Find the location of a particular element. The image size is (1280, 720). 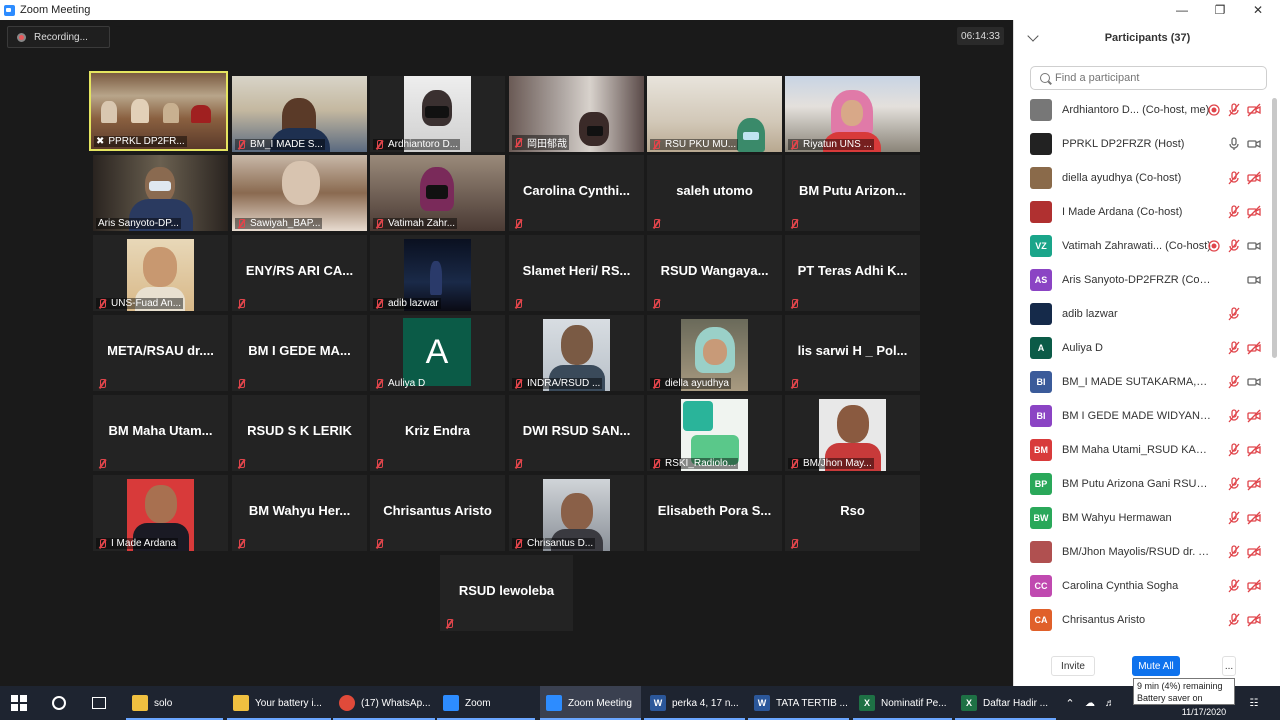

volume-icon: ♬ is located at coordinates (1110, 703).